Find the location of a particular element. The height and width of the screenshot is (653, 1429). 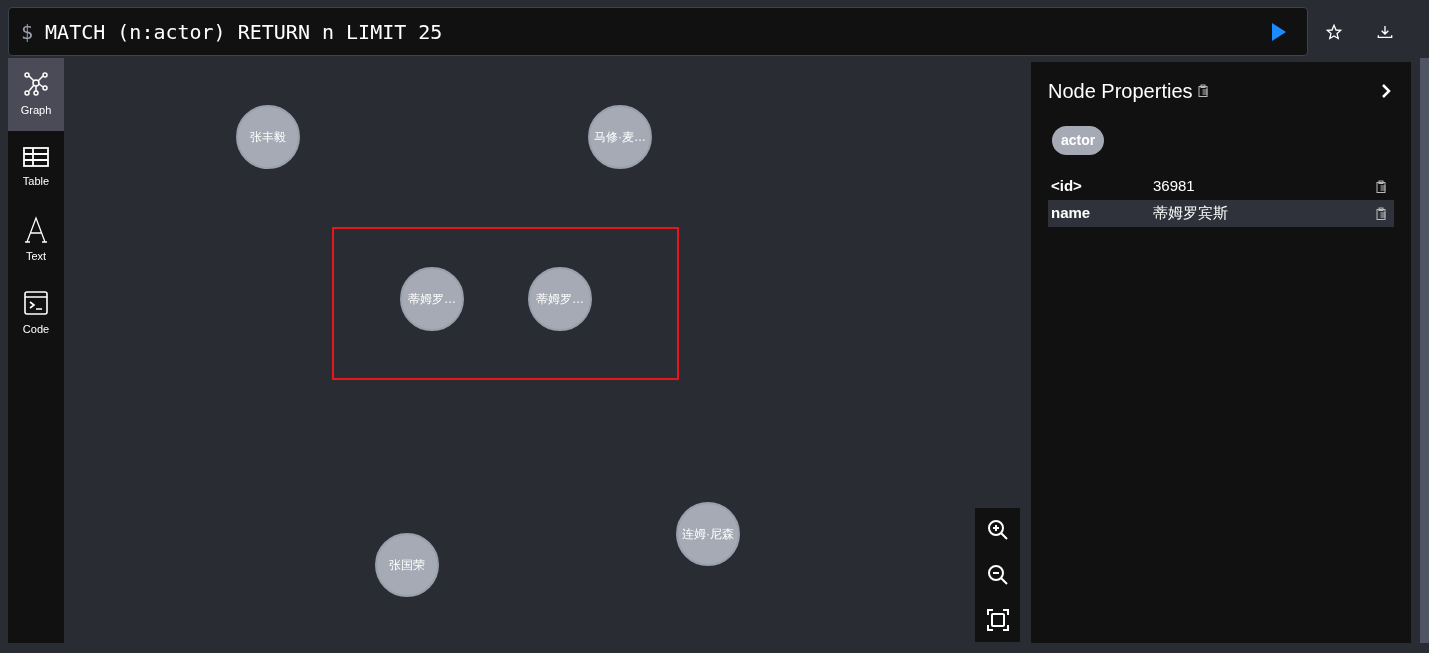

serif-a-icon is located at coordinates (36, 230).